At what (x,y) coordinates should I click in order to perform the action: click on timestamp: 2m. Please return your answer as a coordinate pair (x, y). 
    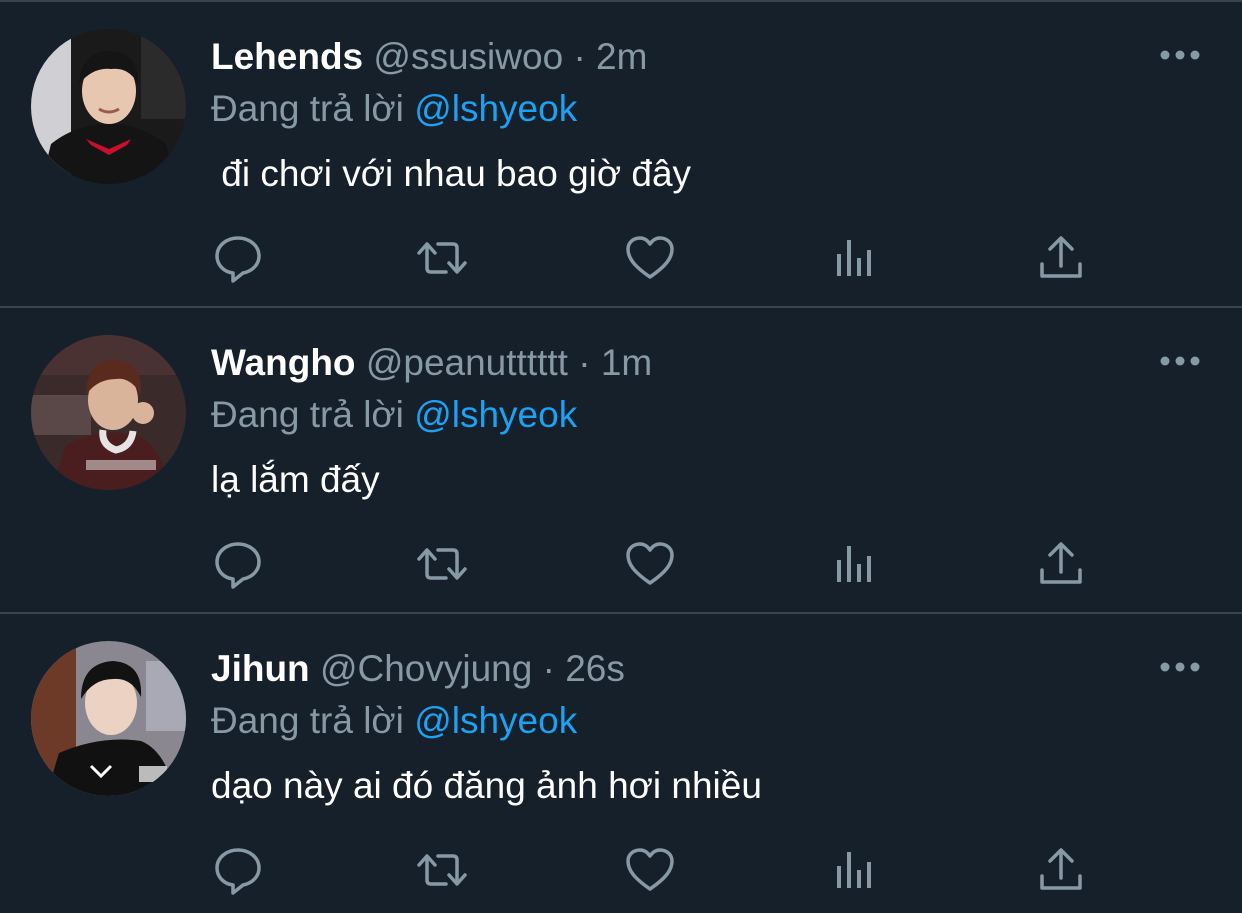
    Looking at the image, I should click on (621, 56).